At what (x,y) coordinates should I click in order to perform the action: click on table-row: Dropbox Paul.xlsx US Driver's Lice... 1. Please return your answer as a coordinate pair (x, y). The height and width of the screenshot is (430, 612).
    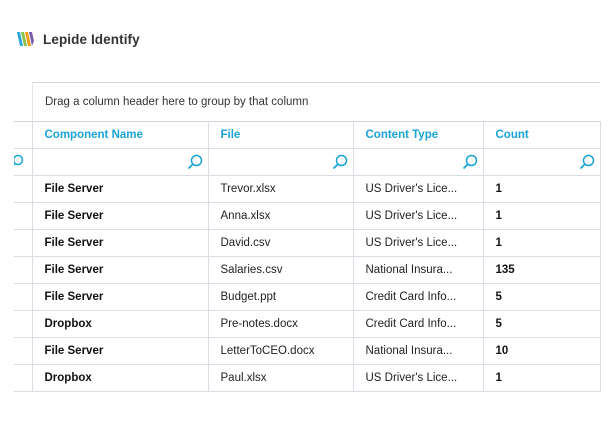
    Looking at the image, I should click on (307, 378).